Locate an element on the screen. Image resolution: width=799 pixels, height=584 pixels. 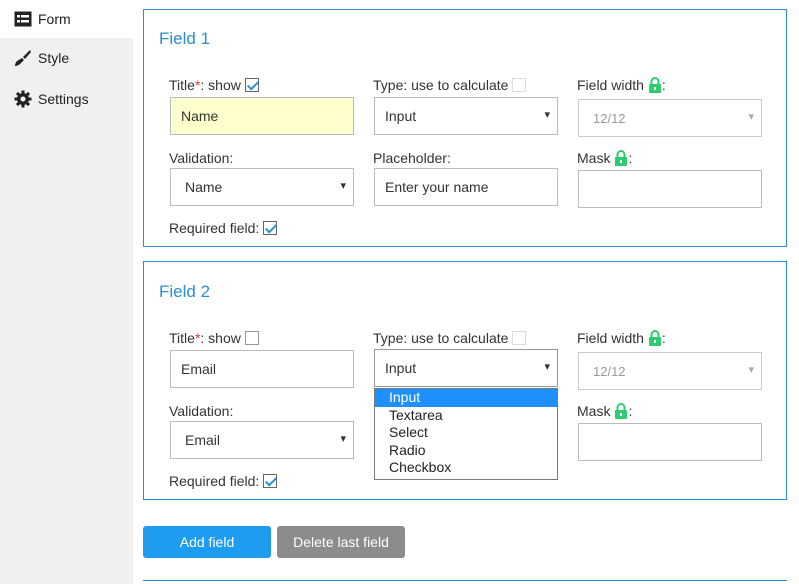
validation-select: Email is located at coordinates (262, 440).